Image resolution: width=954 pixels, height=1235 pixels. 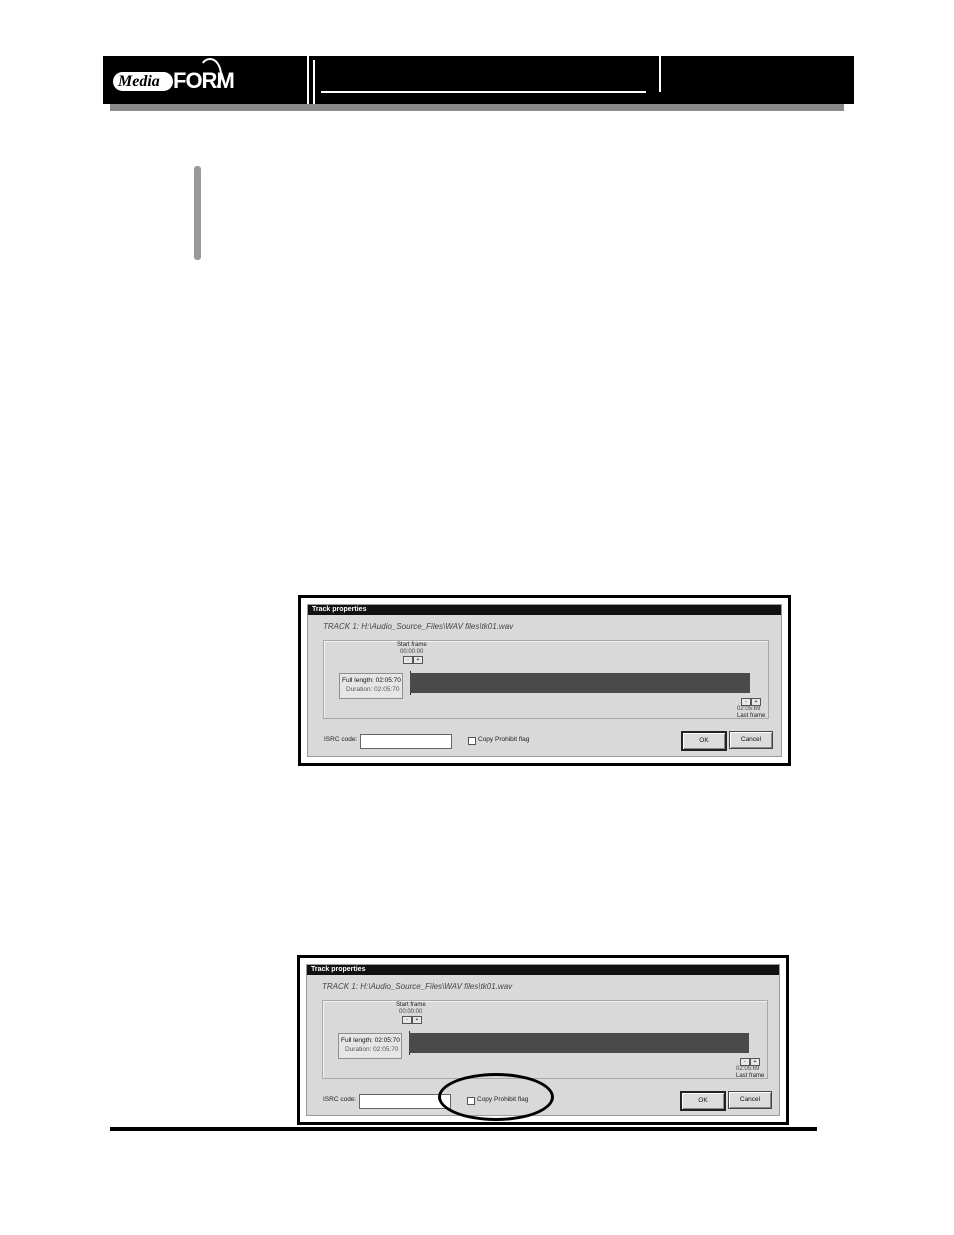 I want to click on mediaform-logo: Media FORM, so click(x=205, y=80).